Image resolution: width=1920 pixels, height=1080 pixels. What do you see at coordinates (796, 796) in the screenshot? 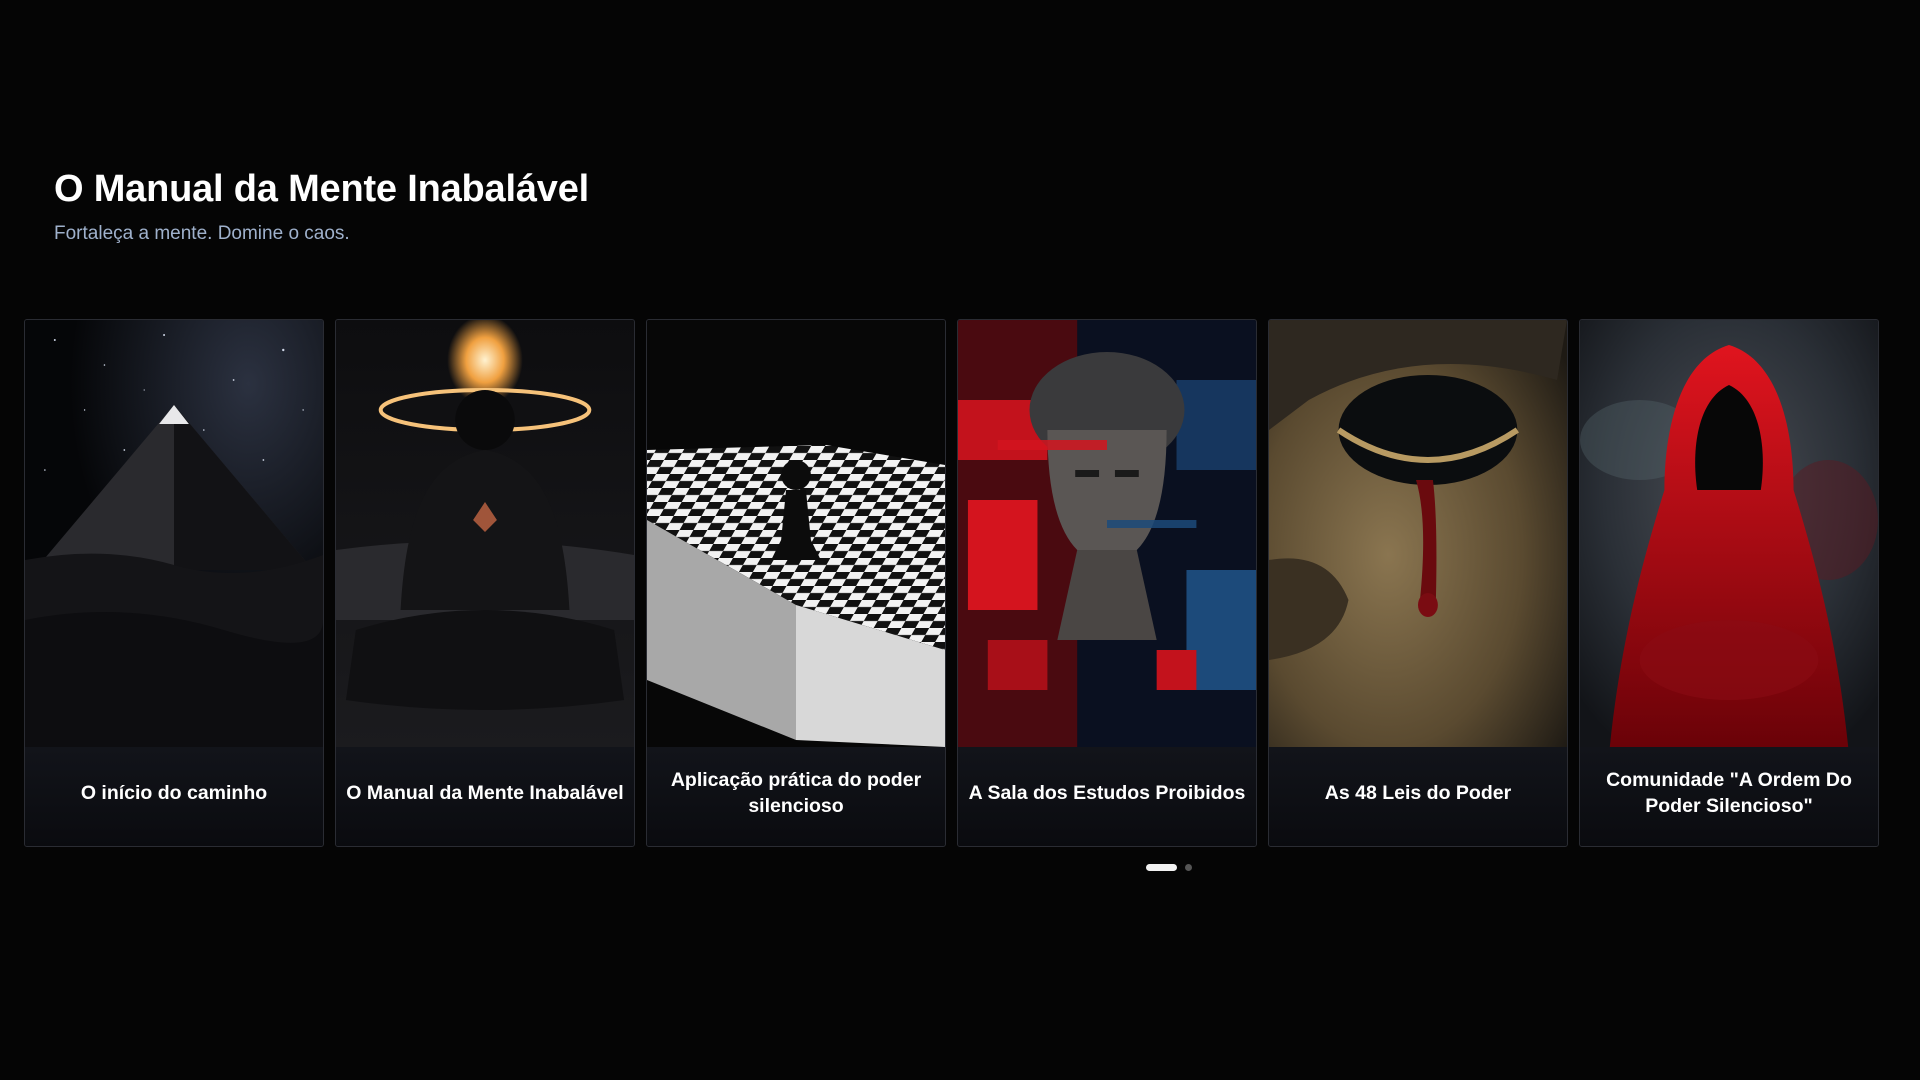
I see `card-title: Aplicação prática do poder silencioso` at bounding box center [796, 796].